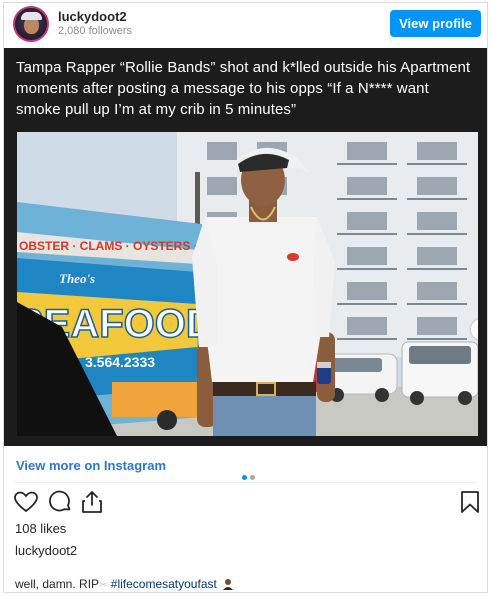 This screenshot has height=596, width=491. Describe the element at coordinates (470, 502) in the screenshot. I see `bookmark-icon` at that location.